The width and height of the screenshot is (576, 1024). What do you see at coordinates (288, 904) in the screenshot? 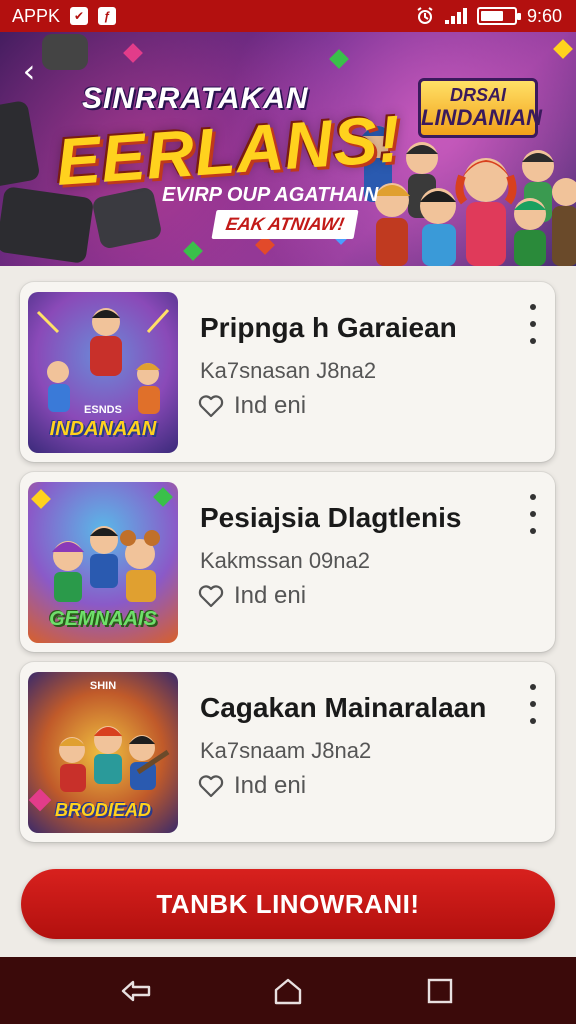
I see `cta-button: TANBK LINOWRANI!` at bounding box center [288, 904].